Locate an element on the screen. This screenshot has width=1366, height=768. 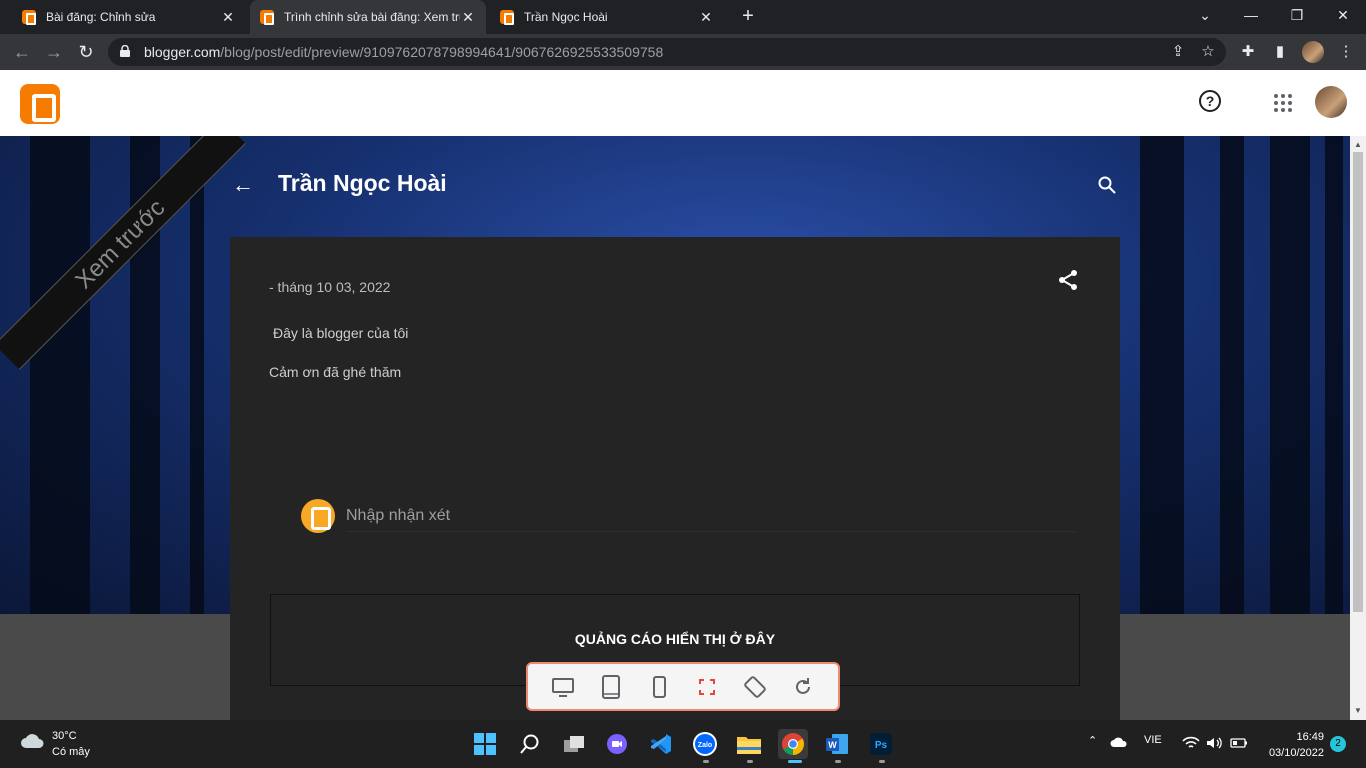
photoshop-icon: Ps is located at coordinates (881, 744).